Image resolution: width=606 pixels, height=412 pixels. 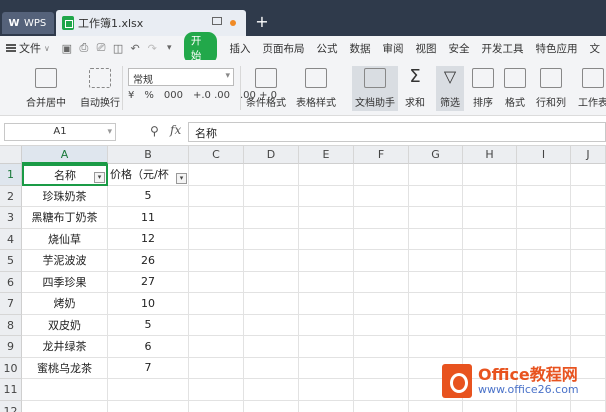 What do you see at coordinates (28, 23) in the screenshot?
I see `wps-home-tab: W WPS` at bounding box center [28, 23].